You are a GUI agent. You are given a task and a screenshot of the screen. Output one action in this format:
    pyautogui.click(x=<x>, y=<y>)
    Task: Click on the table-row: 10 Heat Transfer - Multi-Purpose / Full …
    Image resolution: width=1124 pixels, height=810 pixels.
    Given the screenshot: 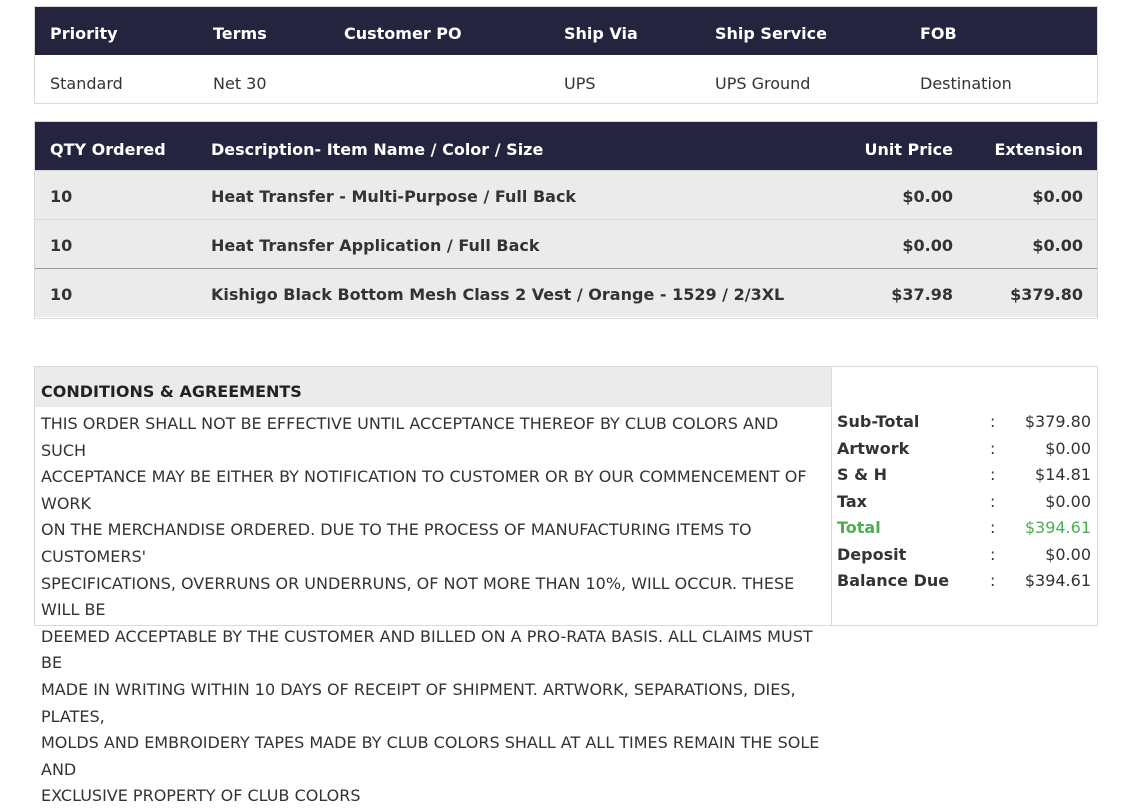 What is the action you would take?
    pyautogui.click(x=566, y=194)
    